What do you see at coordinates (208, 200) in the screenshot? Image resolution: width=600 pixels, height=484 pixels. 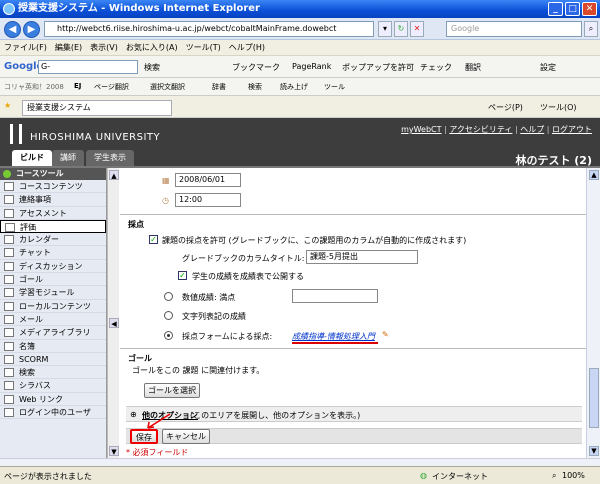 I see `time-field: 12:00` at bounding box center [208, 200].